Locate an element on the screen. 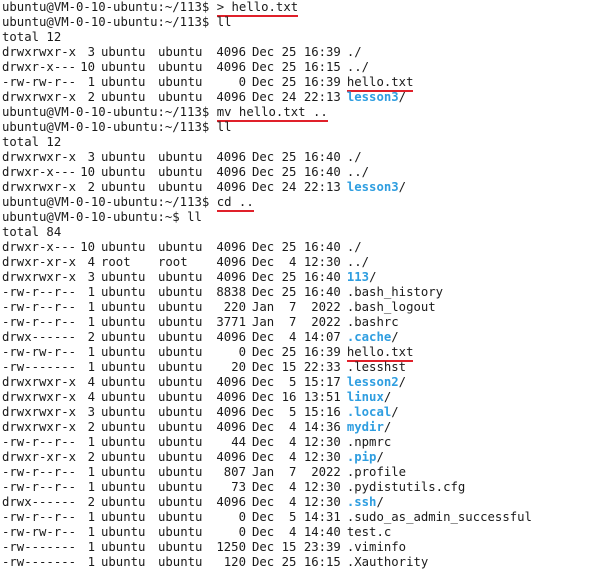 The image size is (603, 575). file-size: 8838 is located at coordinates (231, 292).